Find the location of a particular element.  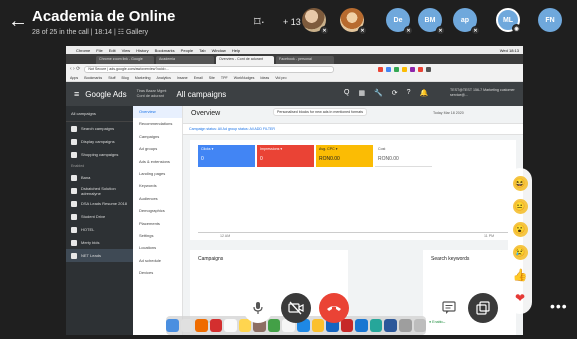

sidebar-header: All campaigns is located at coordinates (99, 114).